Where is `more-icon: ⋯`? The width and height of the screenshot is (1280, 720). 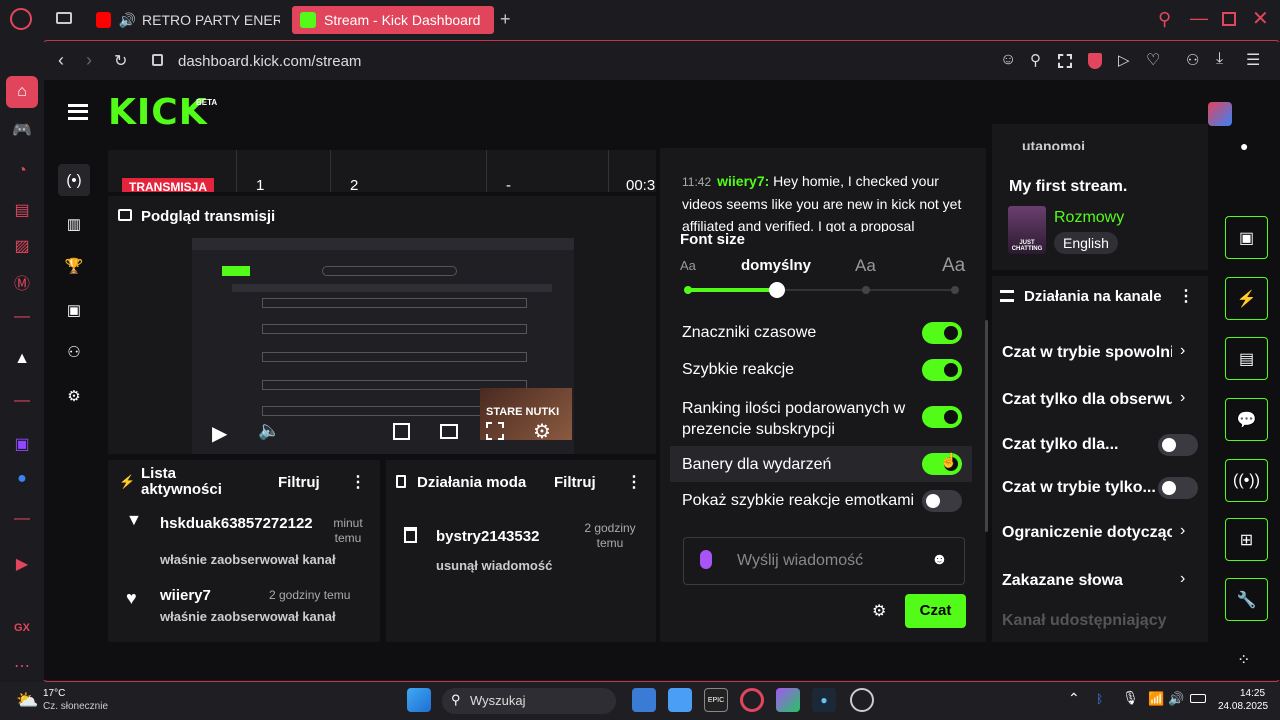 more-icon: ⋯ is located at coordinates (22, 666).